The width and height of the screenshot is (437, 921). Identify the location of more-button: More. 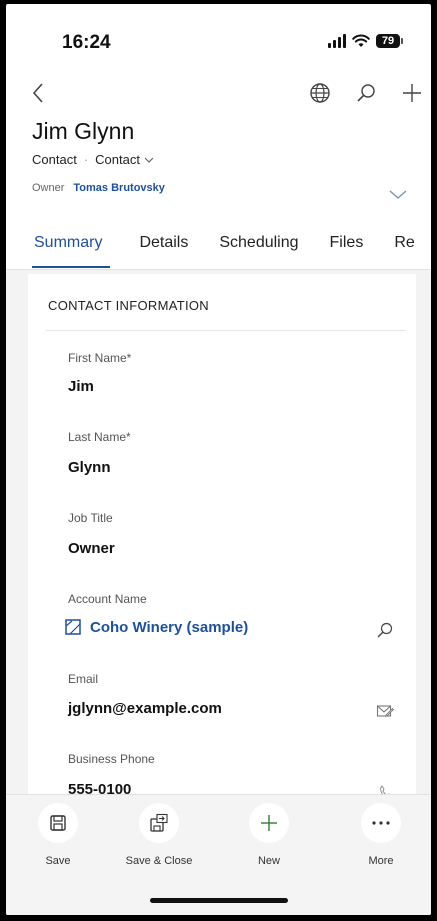
(381, 835).